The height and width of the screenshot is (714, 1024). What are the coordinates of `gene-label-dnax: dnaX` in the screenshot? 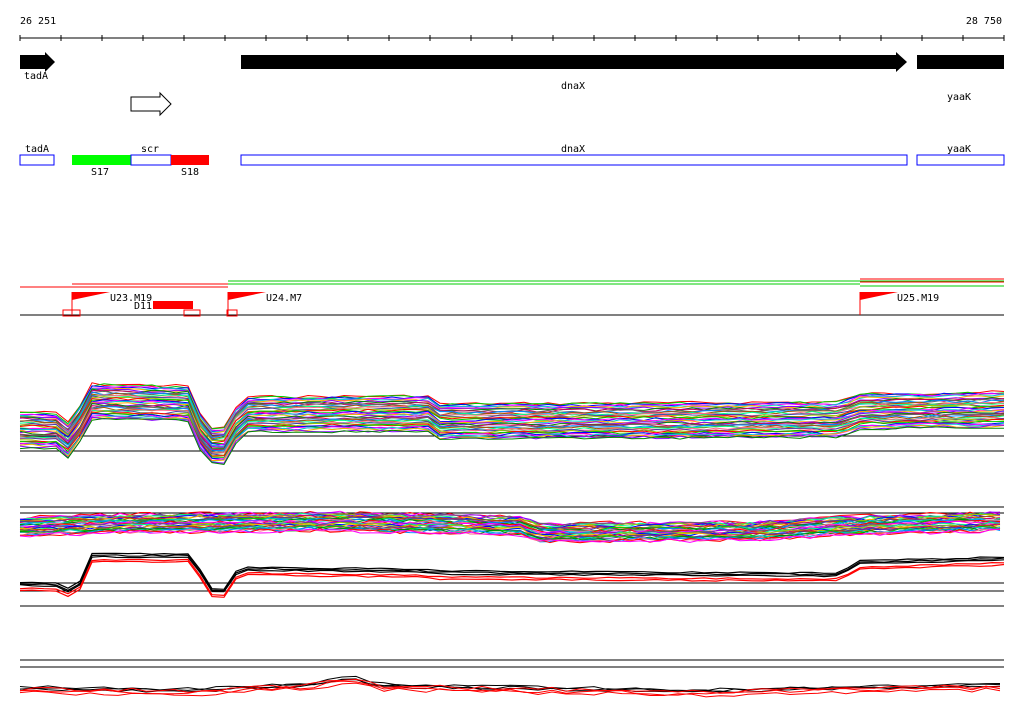 It's located at (573, 86).